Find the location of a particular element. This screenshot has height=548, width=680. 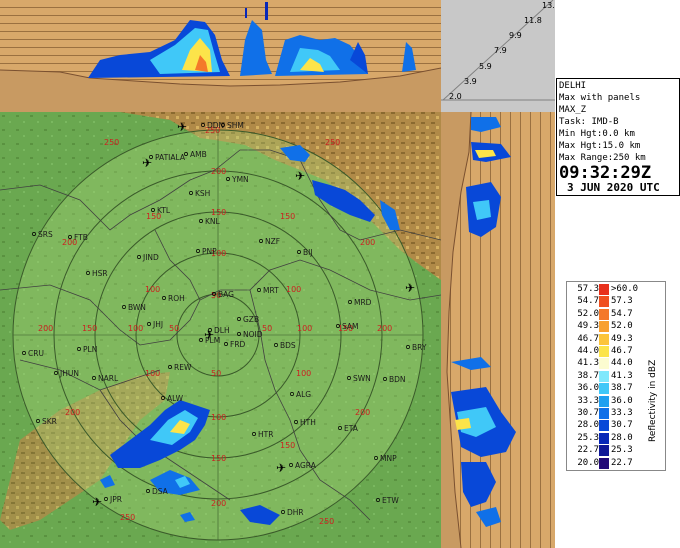

place-name: NOID is located at coordinates (253, 334).